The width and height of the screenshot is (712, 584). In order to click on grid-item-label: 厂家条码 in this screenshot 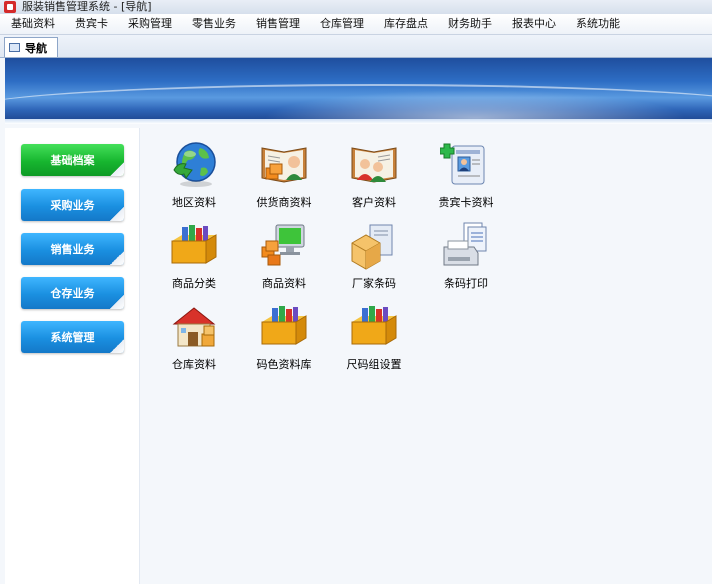, I will do `click(374, 283)`.